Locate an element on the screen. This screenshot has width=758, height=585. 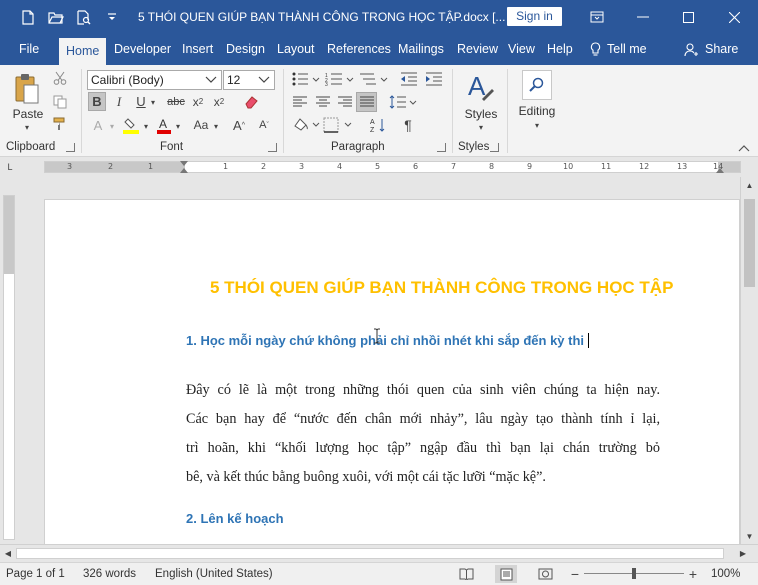
horizontal-scroll-thumb is located at coordinates (370, 553).